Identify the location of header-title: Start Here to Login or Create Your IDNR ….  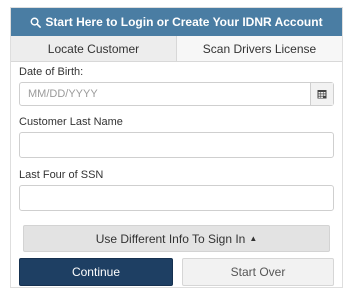
(184, 22).